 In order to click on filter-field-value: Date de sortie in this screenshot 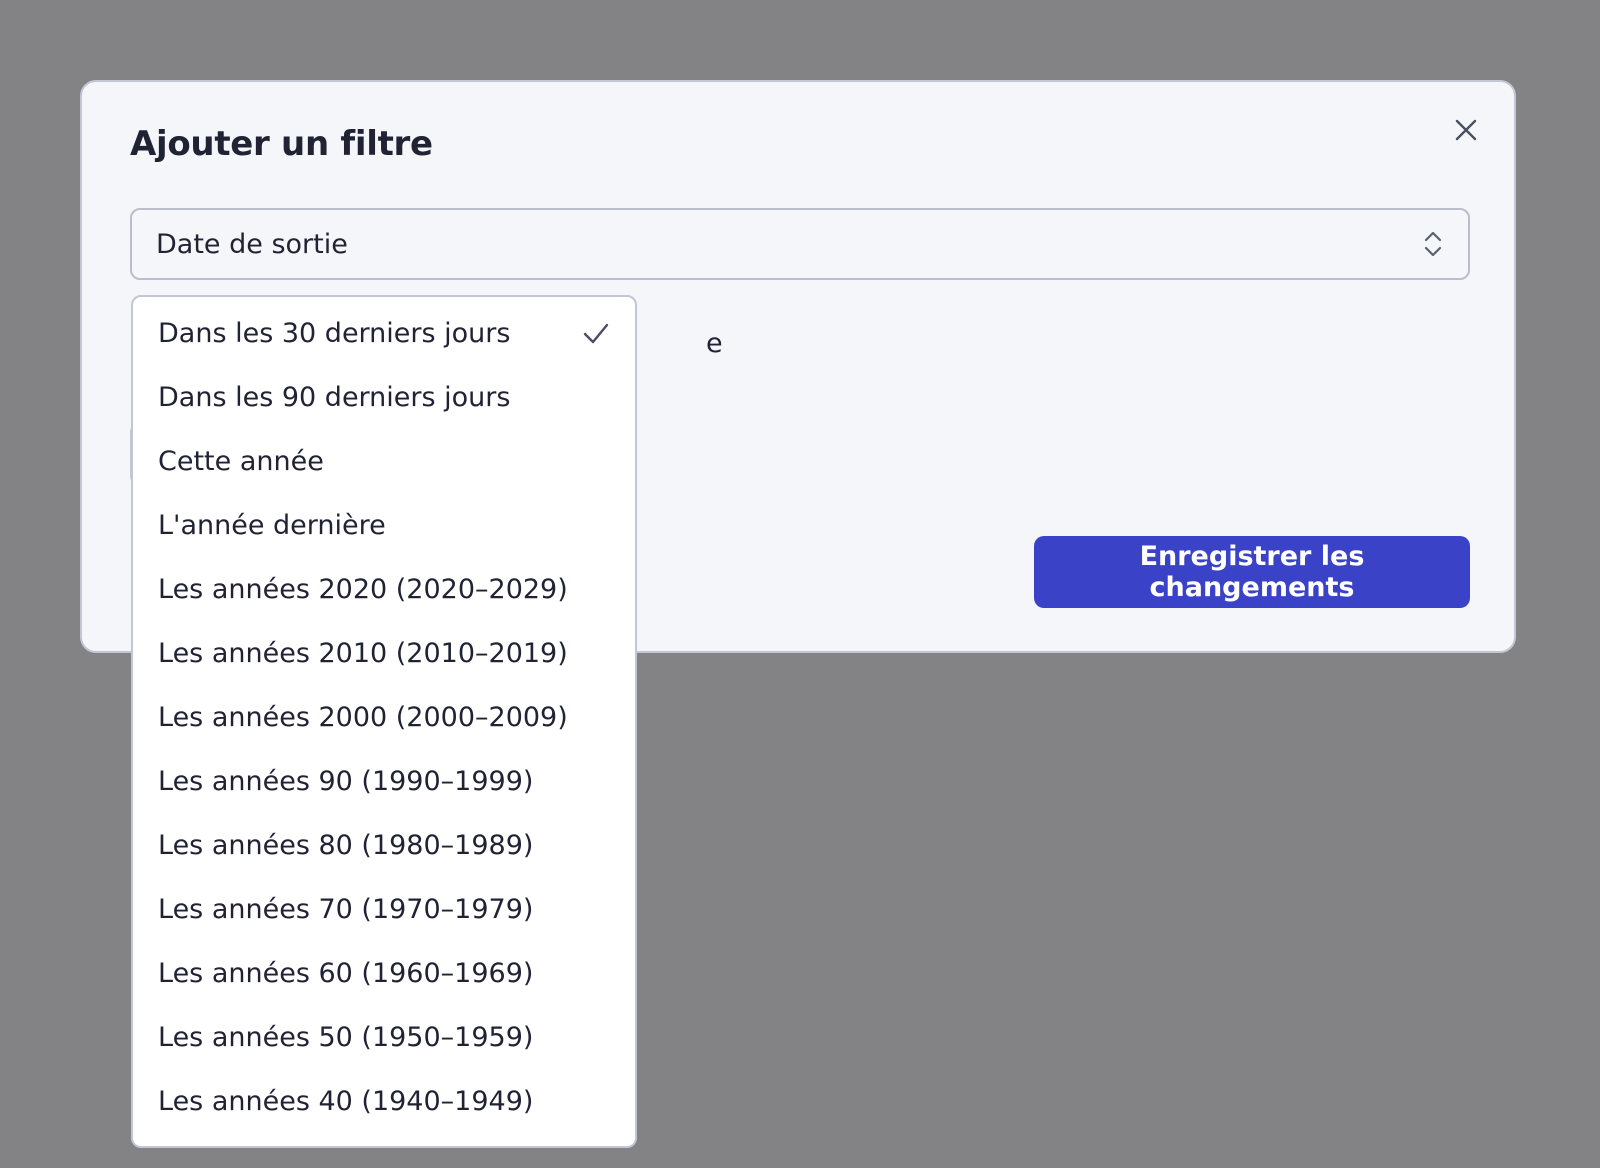, I will do `click(252, 244)`.